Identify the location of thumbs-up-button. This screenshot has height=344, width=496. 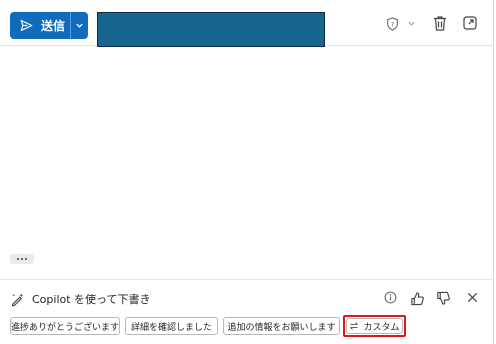
(417, 298).